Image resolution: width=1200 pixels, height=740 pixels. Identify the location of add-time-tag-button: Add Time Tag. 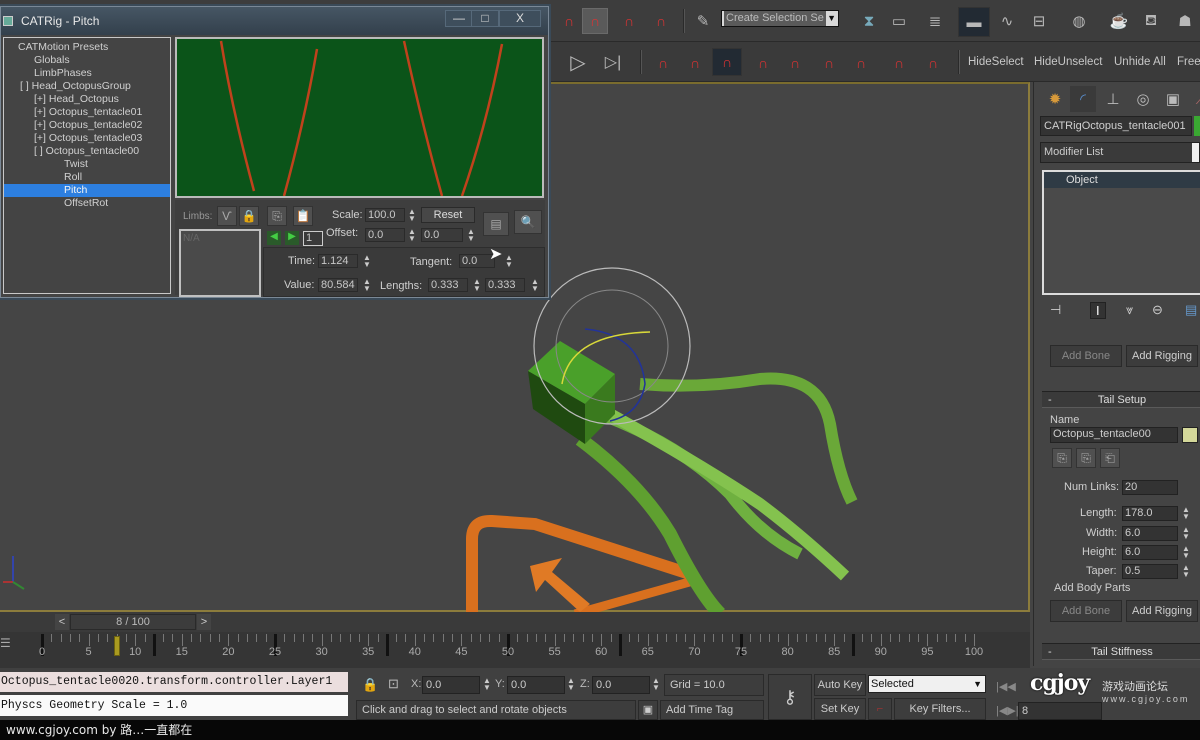
(712, 710).